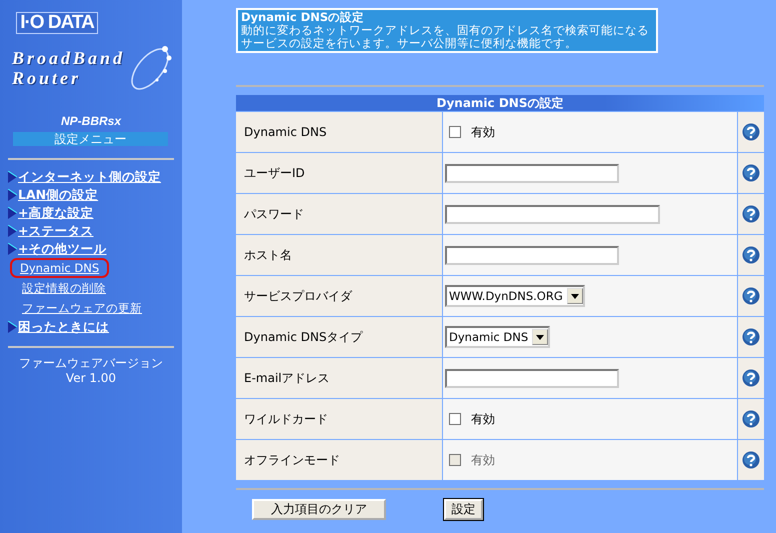 This screenshot has width=776, height=533. I want to click on table-header: Dynamic DNSの設定, so click(500, 103).